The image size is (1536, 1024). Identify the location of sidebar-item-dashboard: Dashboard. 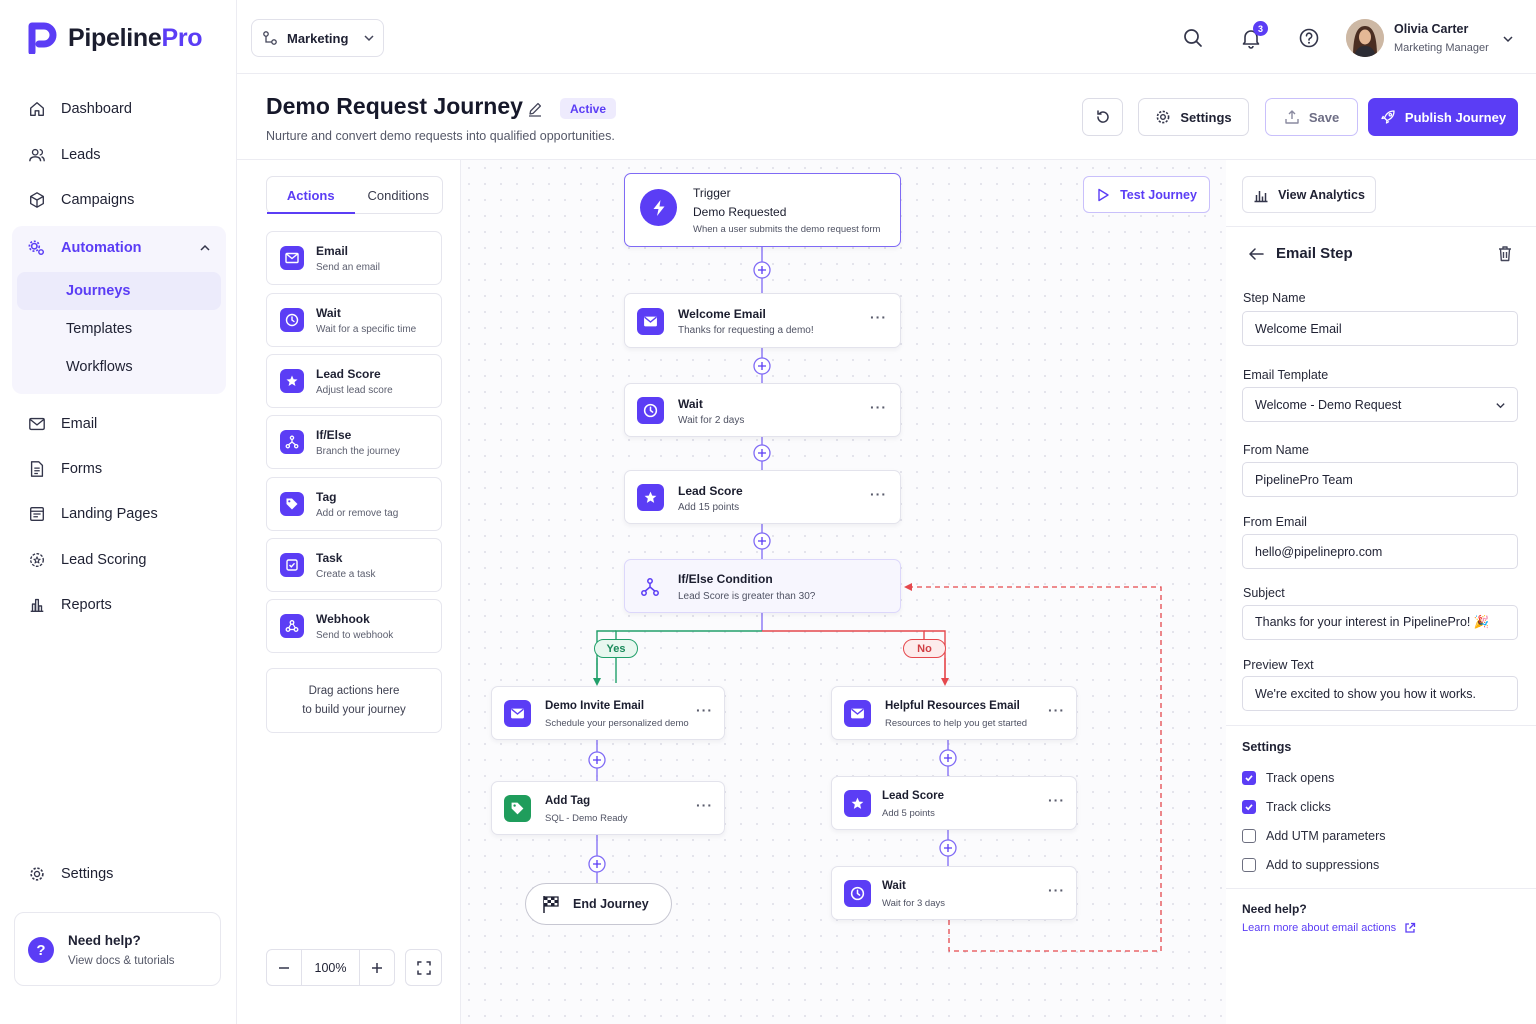
(80, 109).